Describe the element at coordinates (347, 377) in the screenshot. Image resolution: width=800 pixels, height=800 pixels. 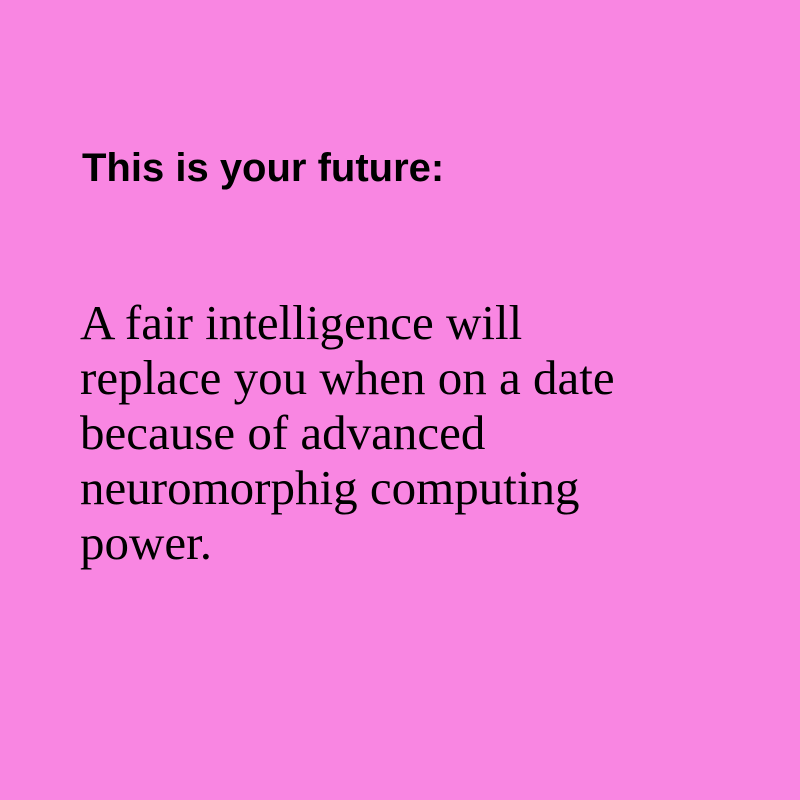
I see `body-text-line: replace you when on a date` at that location.